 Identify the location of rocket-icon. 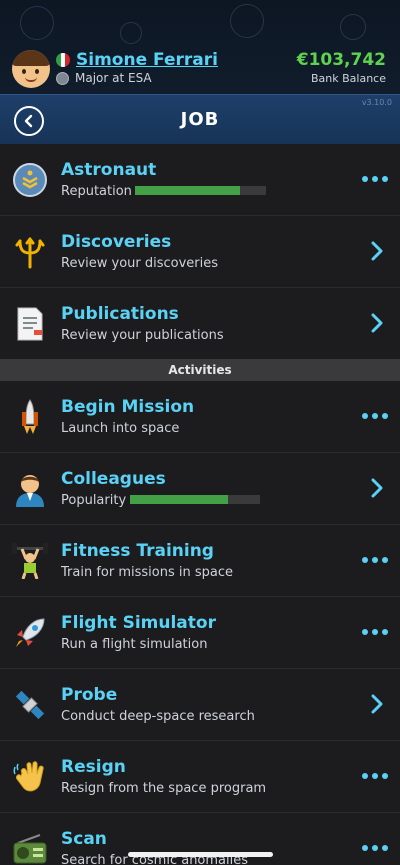
(30, 633).